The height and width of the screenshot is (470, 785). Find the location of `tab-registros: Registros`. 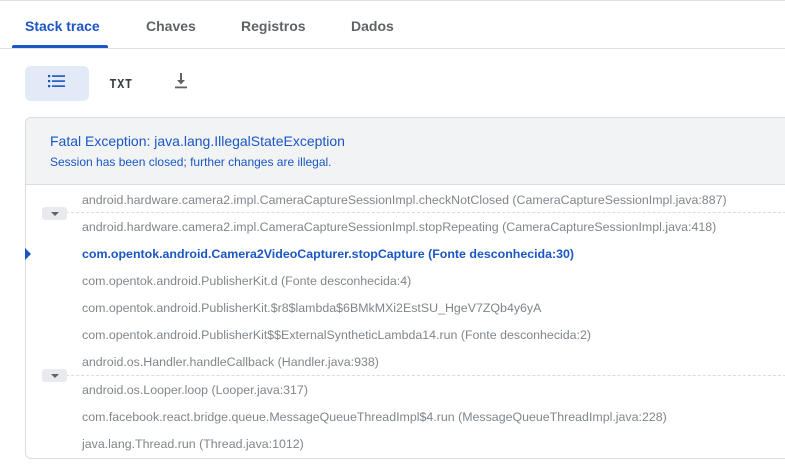

tab-registros: Registros is located at coordinates (273, 24).